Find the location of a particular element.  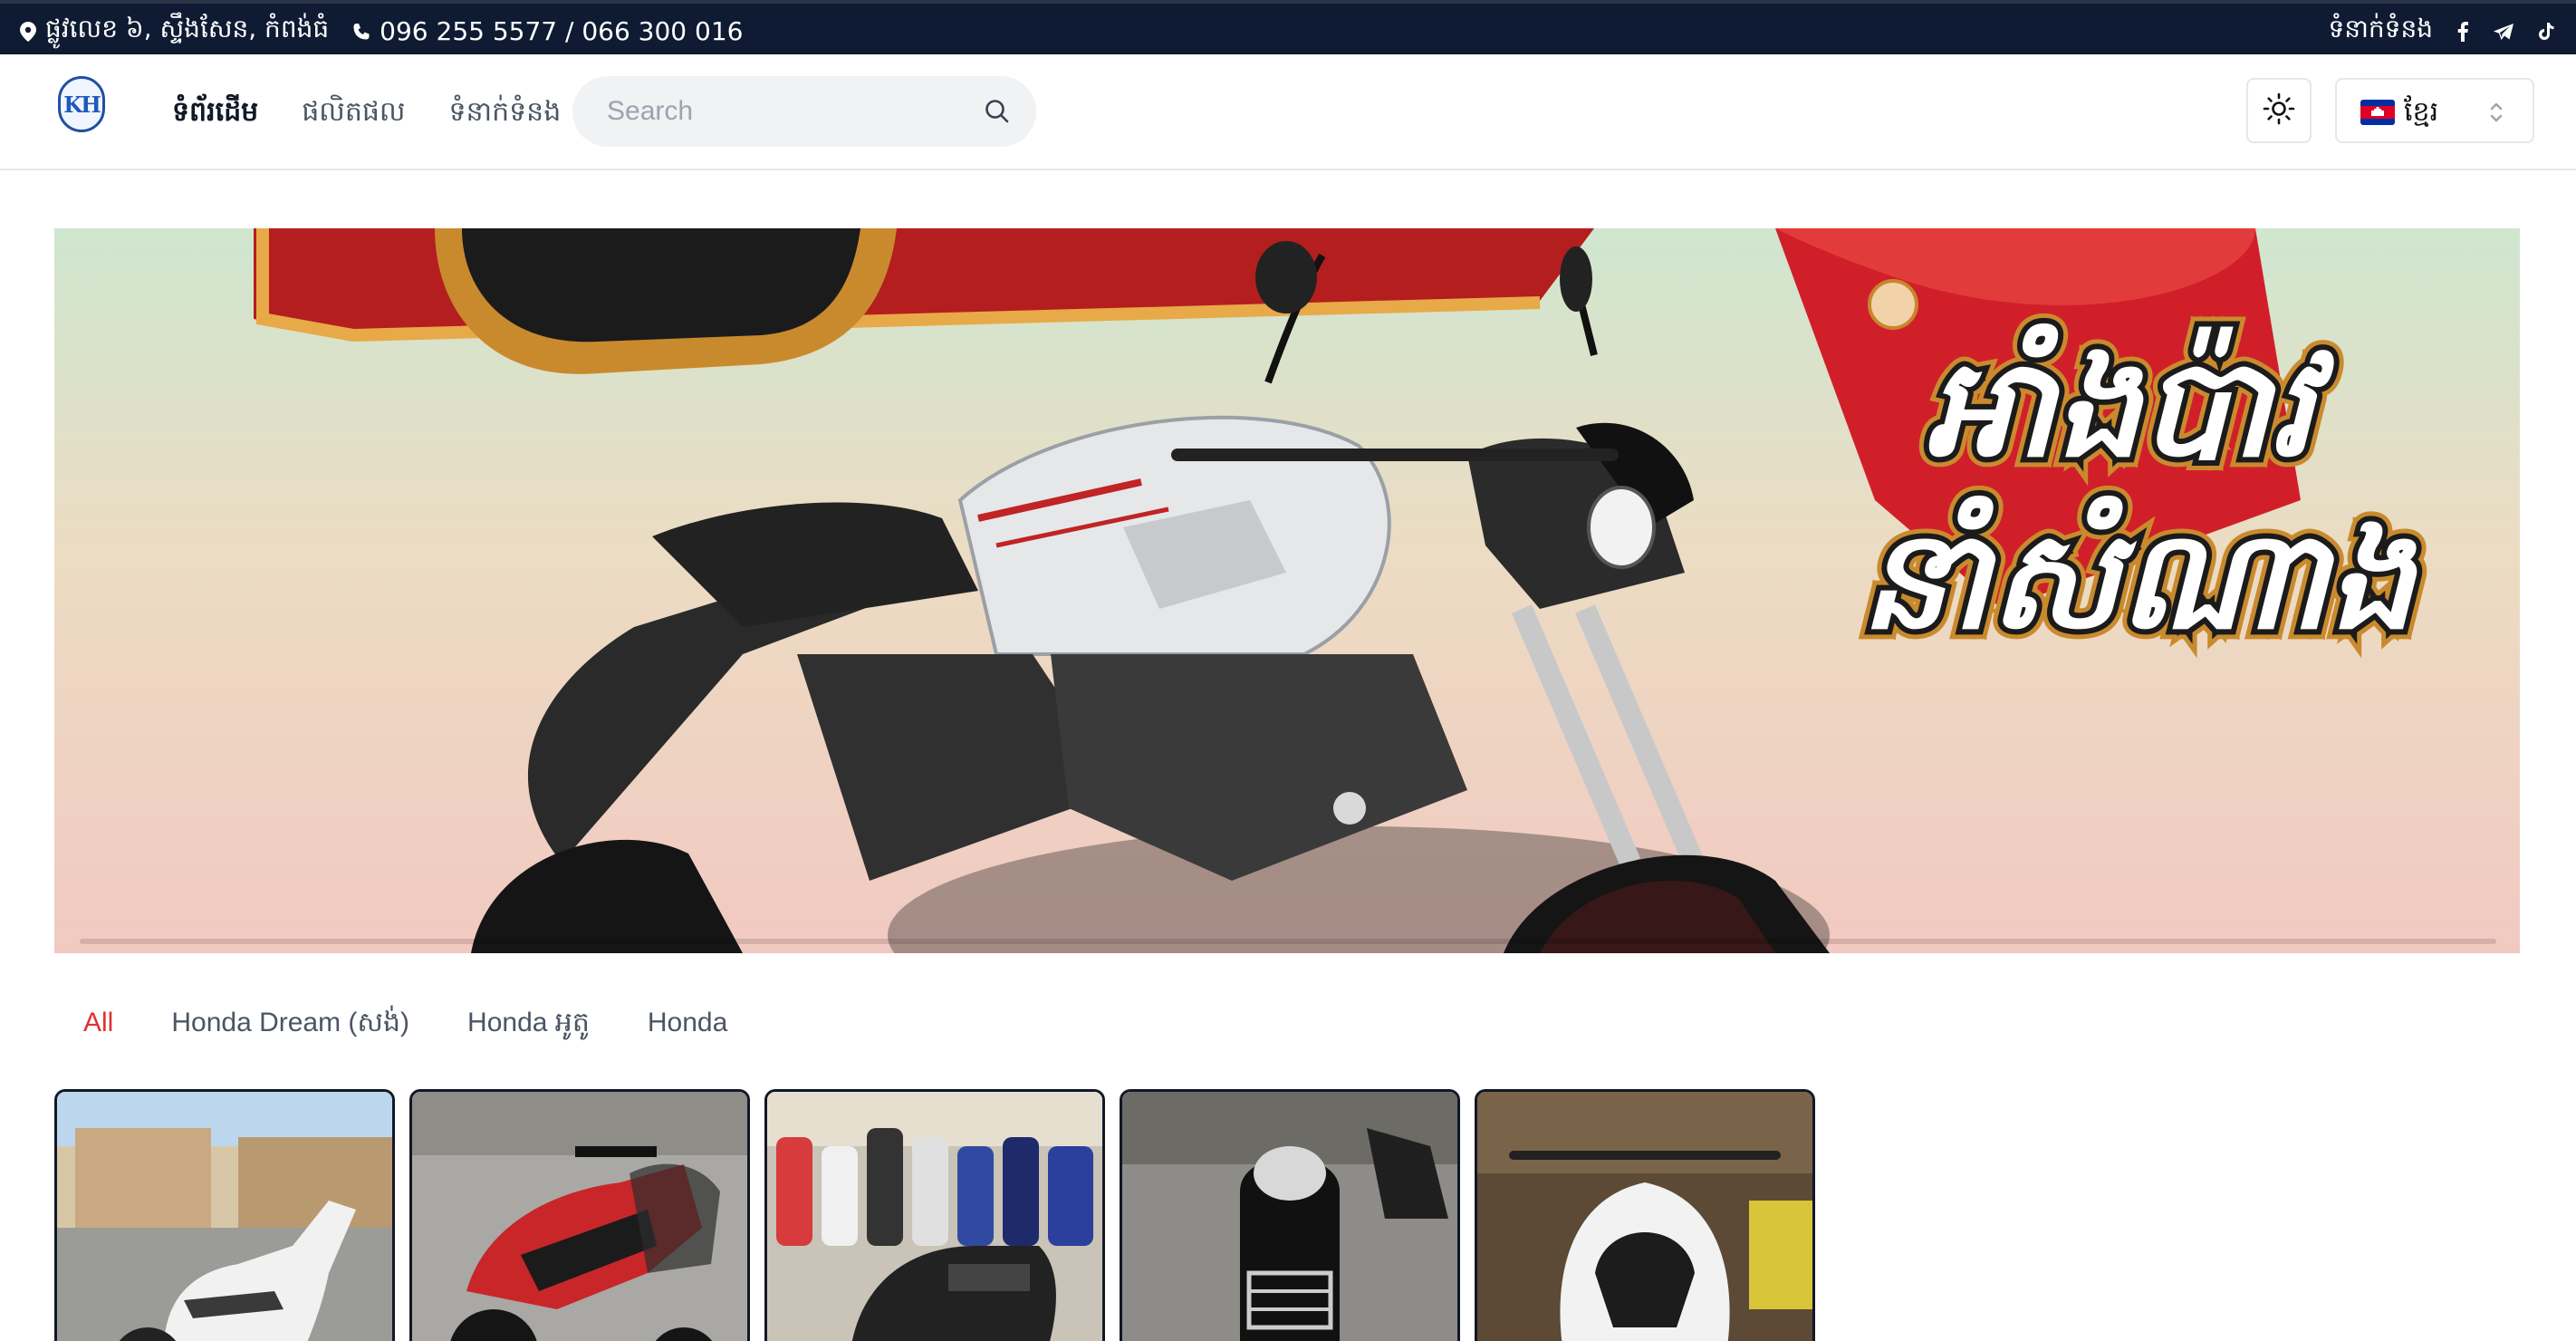

search-input is located at coordinates (788, 111).